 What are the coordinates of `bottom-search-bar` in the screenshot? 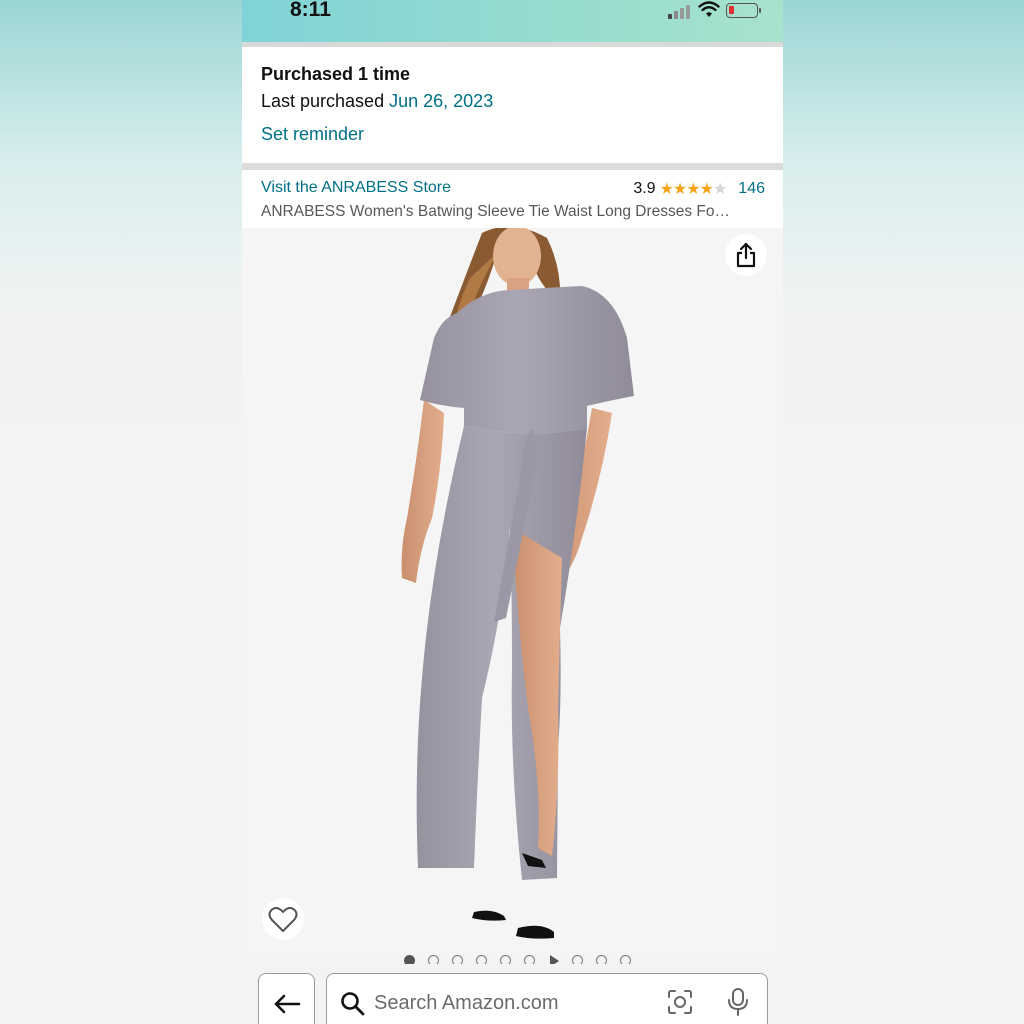 It's located at (512, 994).